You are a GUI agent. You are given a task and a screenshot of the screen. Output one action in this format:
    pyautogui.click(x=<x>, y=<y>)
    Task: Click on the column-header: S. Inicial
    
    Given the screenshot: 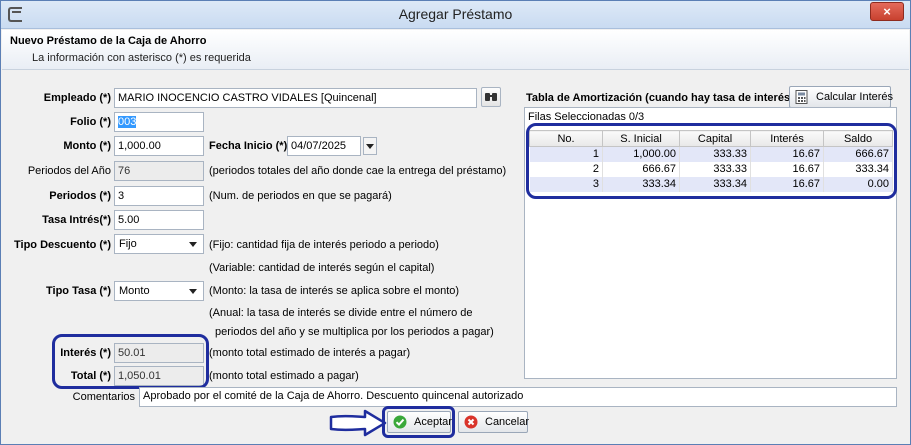 What is the action you would take?
    pyautogui.click(x=641, y=138)
    